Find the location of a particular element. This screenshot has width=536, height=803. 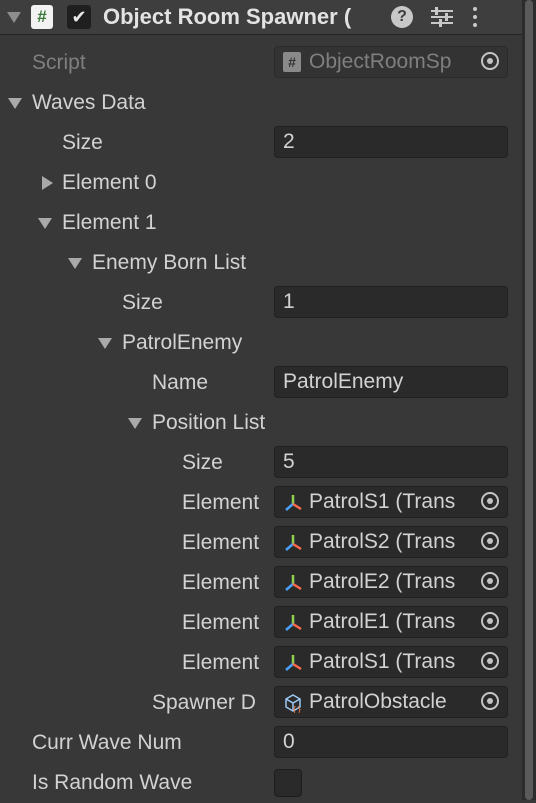

presets-icon is located at coordinates (444, 17).